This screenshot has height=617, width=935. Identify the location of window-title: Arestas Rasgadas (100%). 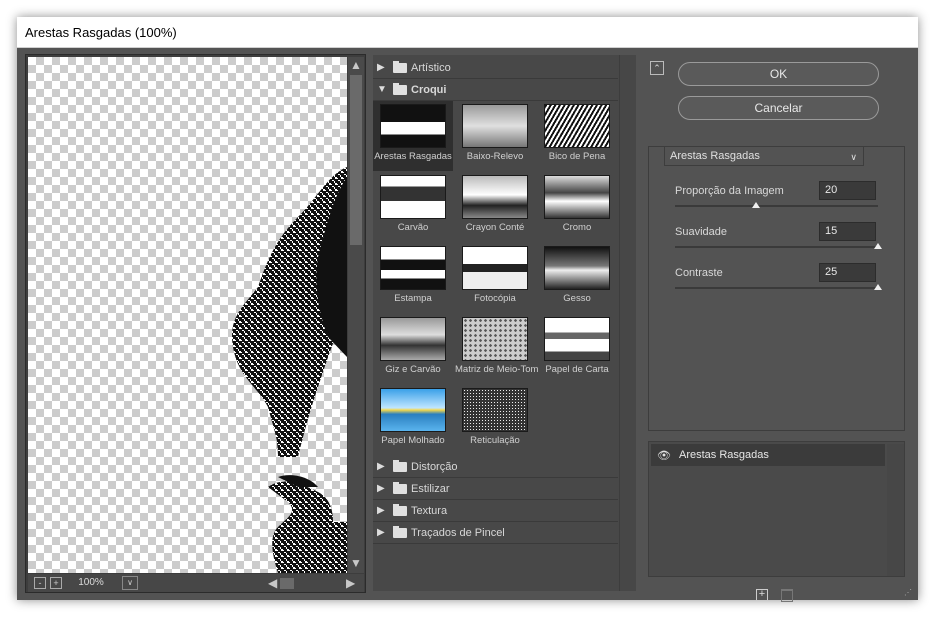
(101, 32).